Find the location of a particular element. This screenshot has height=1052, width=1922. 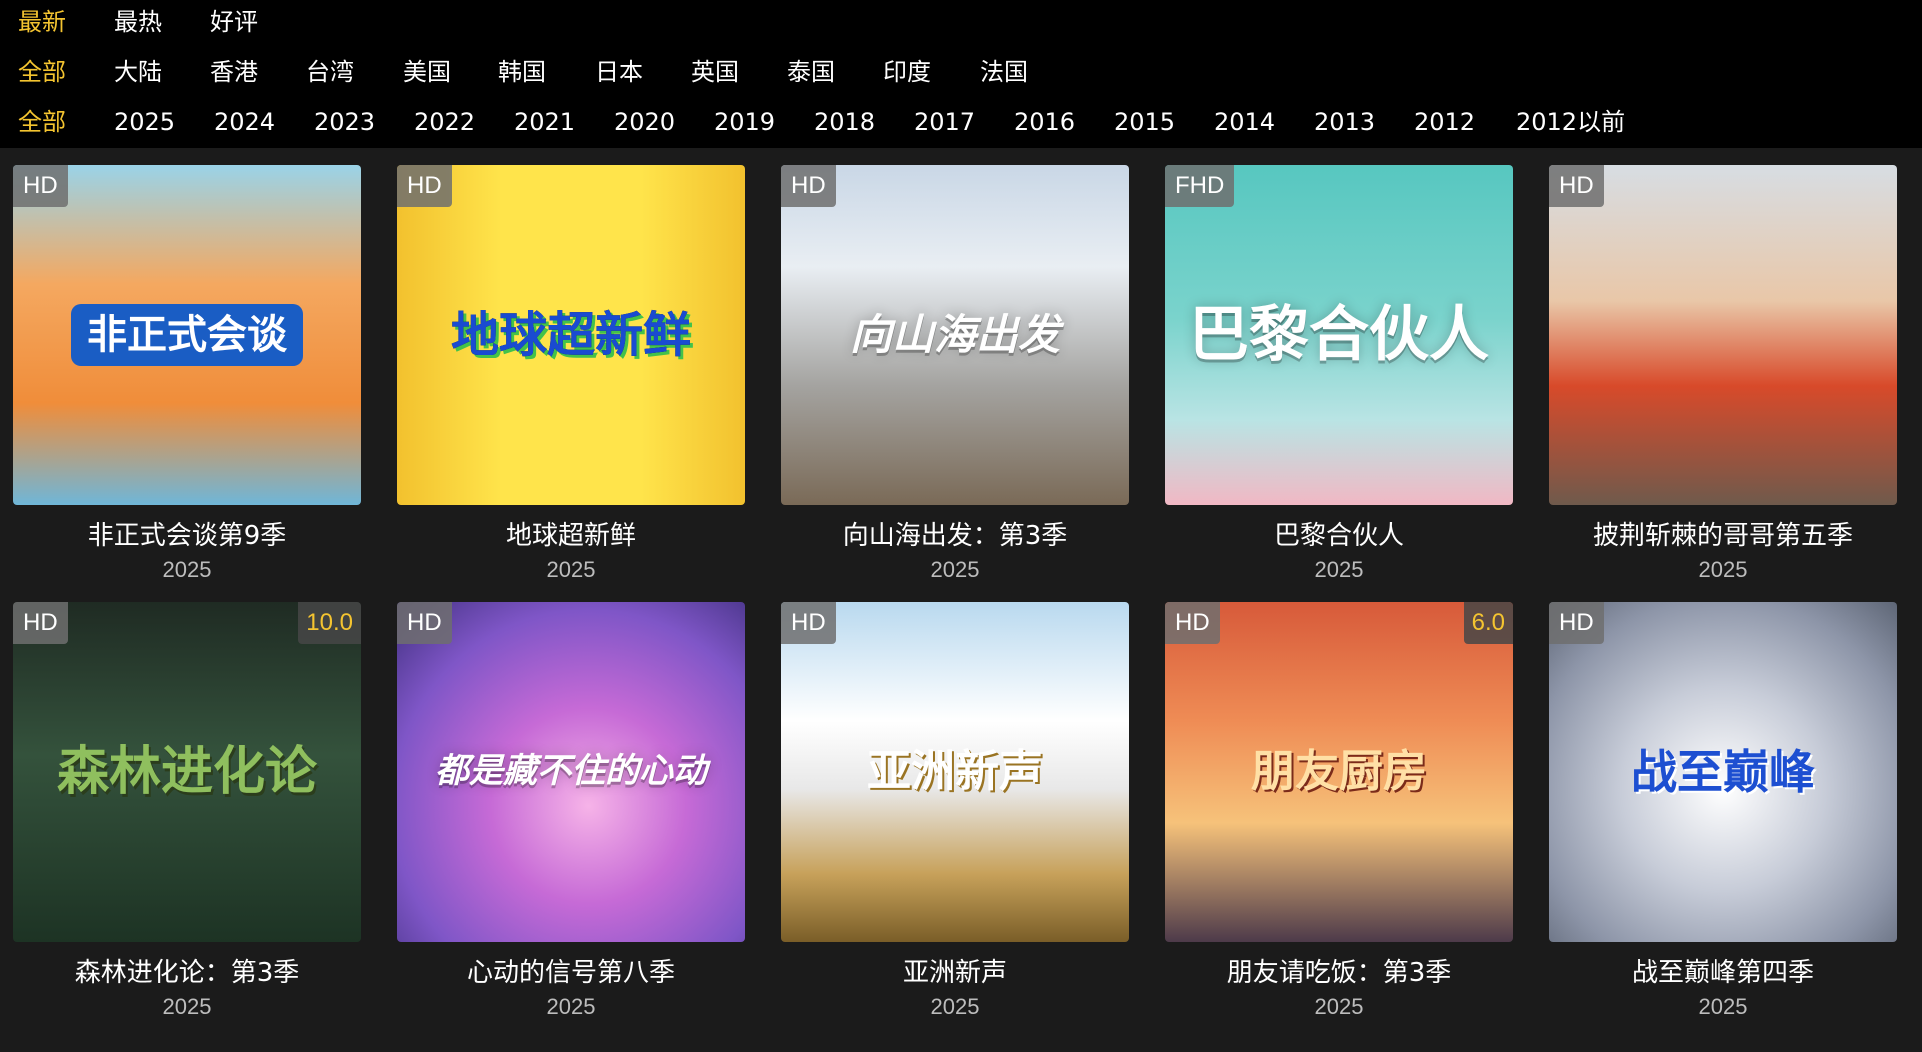

year-option: 2017 is located at coordinates (944, 125).